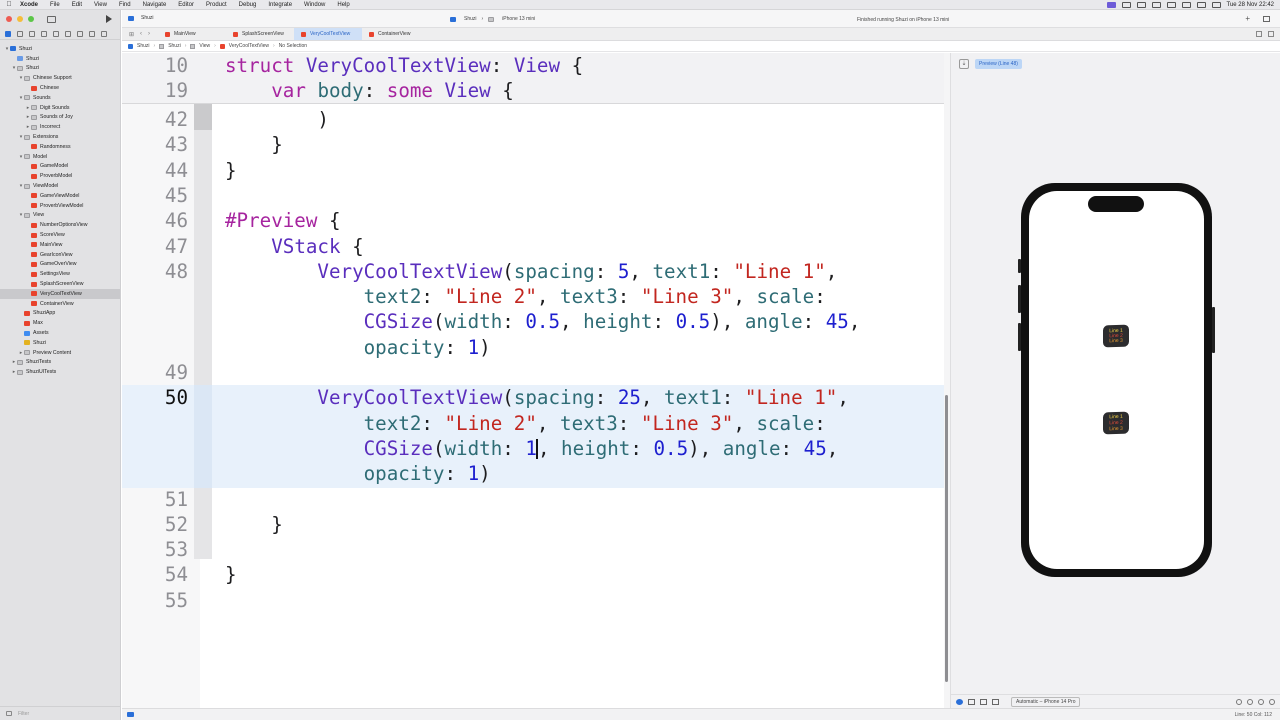 The image size is (1280, 720). I want to click on navigator-item: ▸ Sounds of Joy, so click(60, 118).